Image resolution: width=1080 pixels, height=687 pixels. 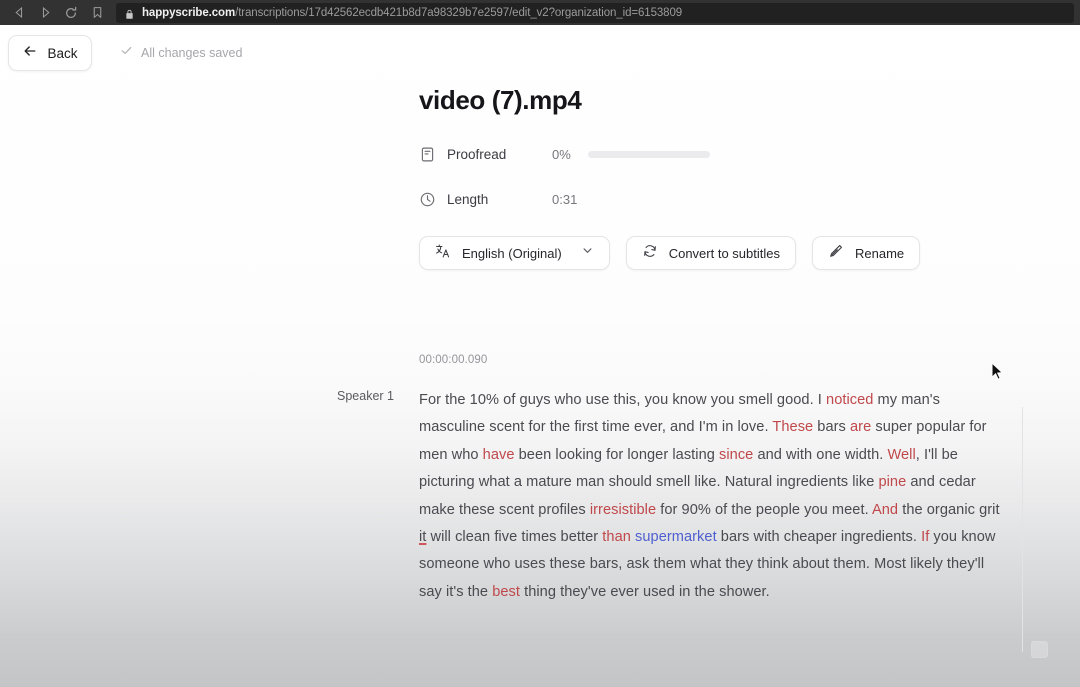 What do you see at coordinates (498, 199) in the screenshot?
I see `length-row: Length 0:31` at bounding box center [498, 199].